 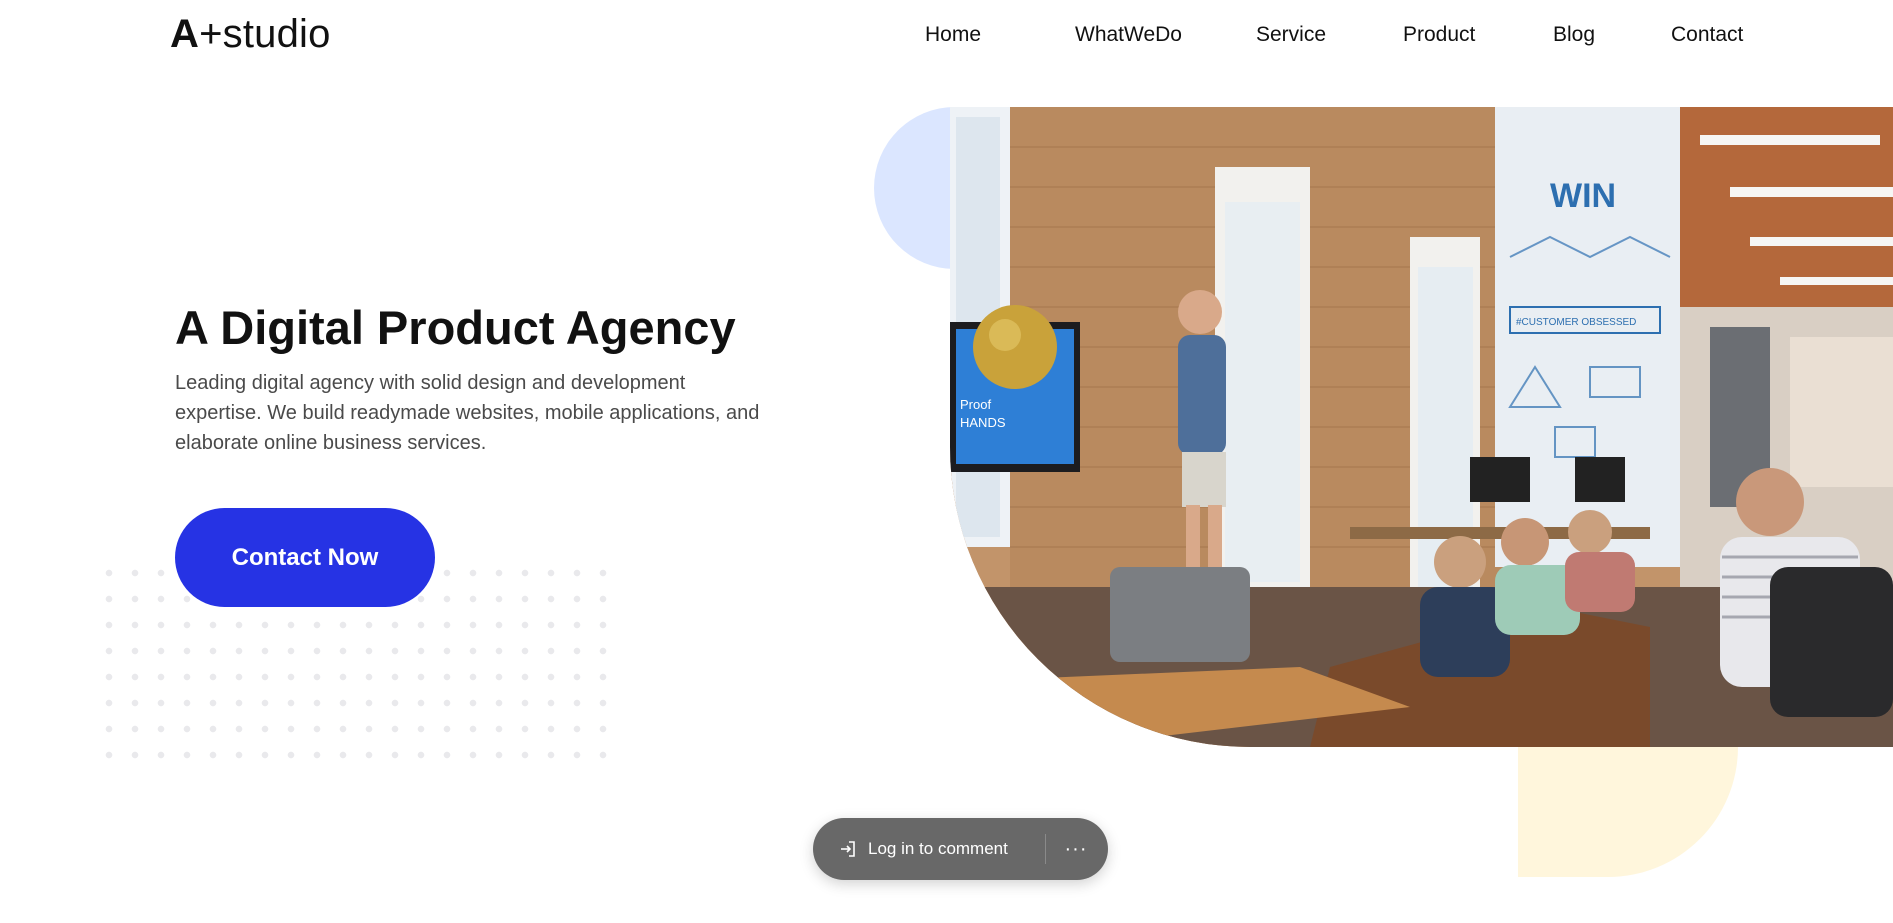 What do you see at coordinates (938, 848) in the screenshot?
I see `login-to-comment-label: Log in to comment` at bounding box center [938, 848].